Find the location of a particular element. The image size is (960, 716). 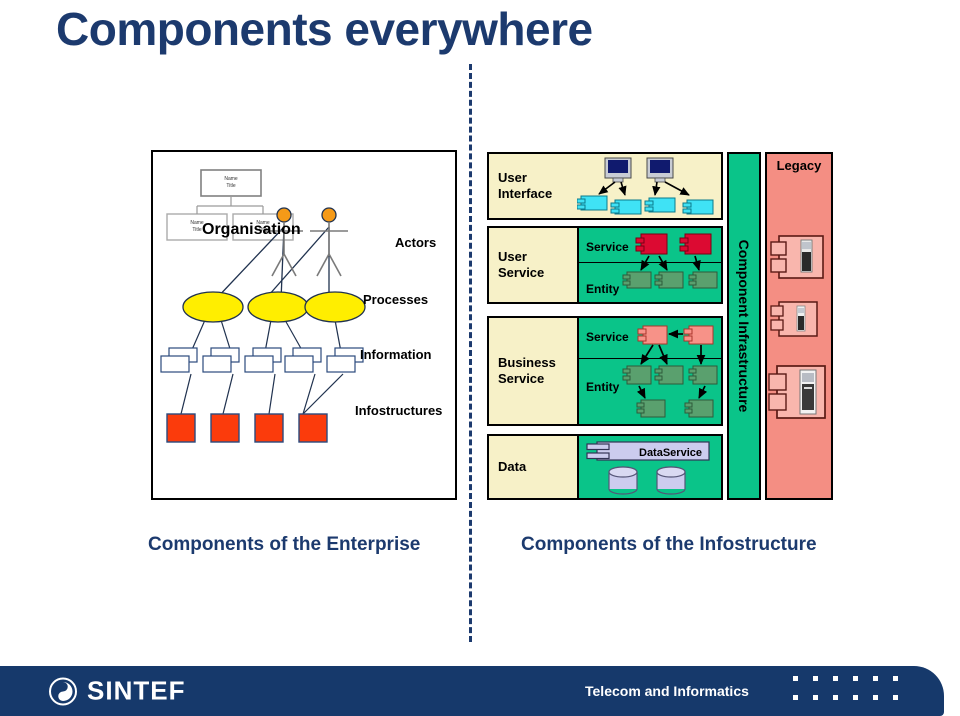

infostructure-squares is located at coordinates (247, 428).